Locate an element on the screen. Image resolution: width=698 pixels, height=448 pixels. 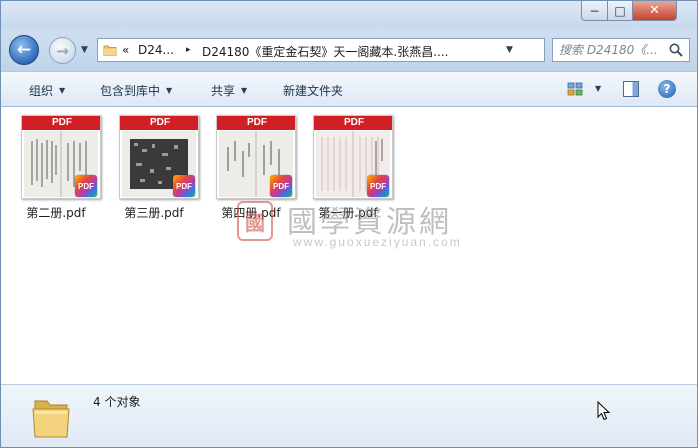
minimize-button: − is located at coordinates (594, 11).